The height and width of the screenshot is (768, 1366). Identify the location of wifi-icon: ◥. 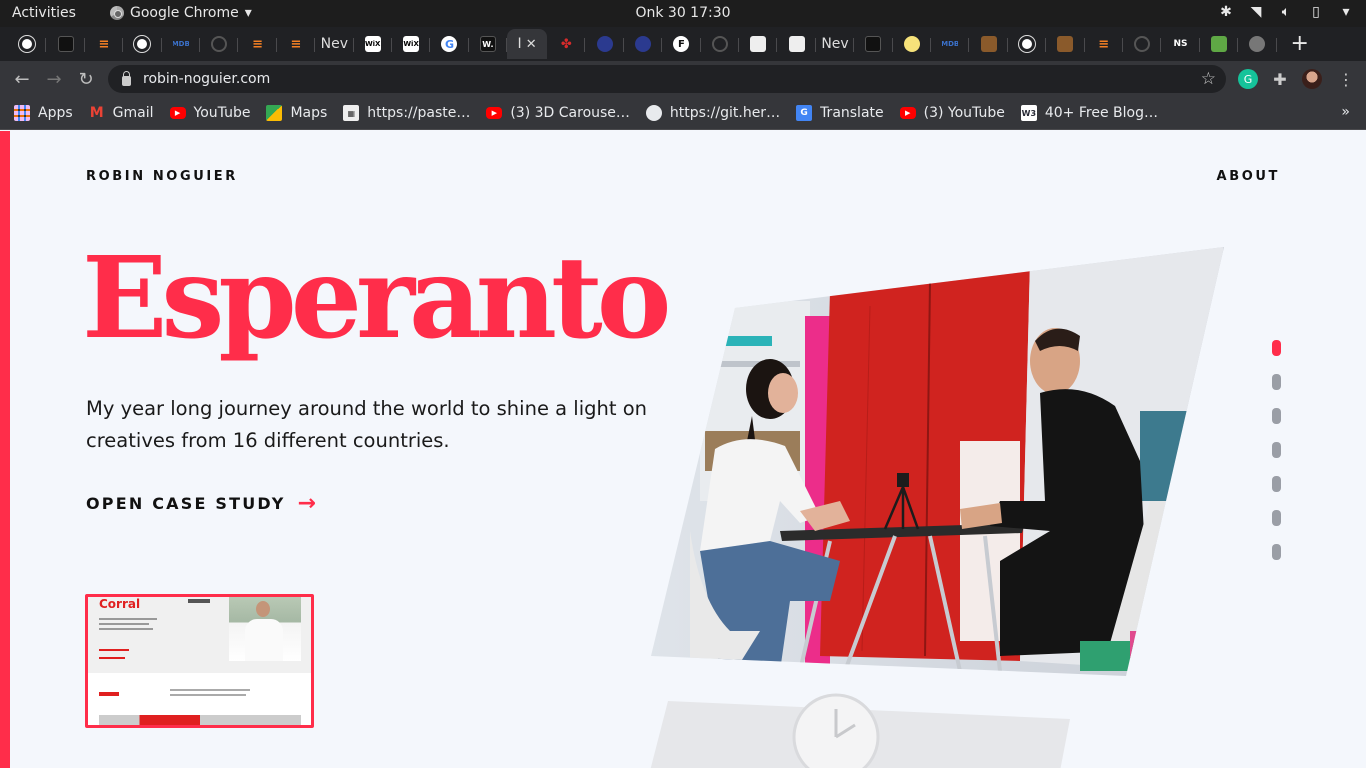
(1256, 12).